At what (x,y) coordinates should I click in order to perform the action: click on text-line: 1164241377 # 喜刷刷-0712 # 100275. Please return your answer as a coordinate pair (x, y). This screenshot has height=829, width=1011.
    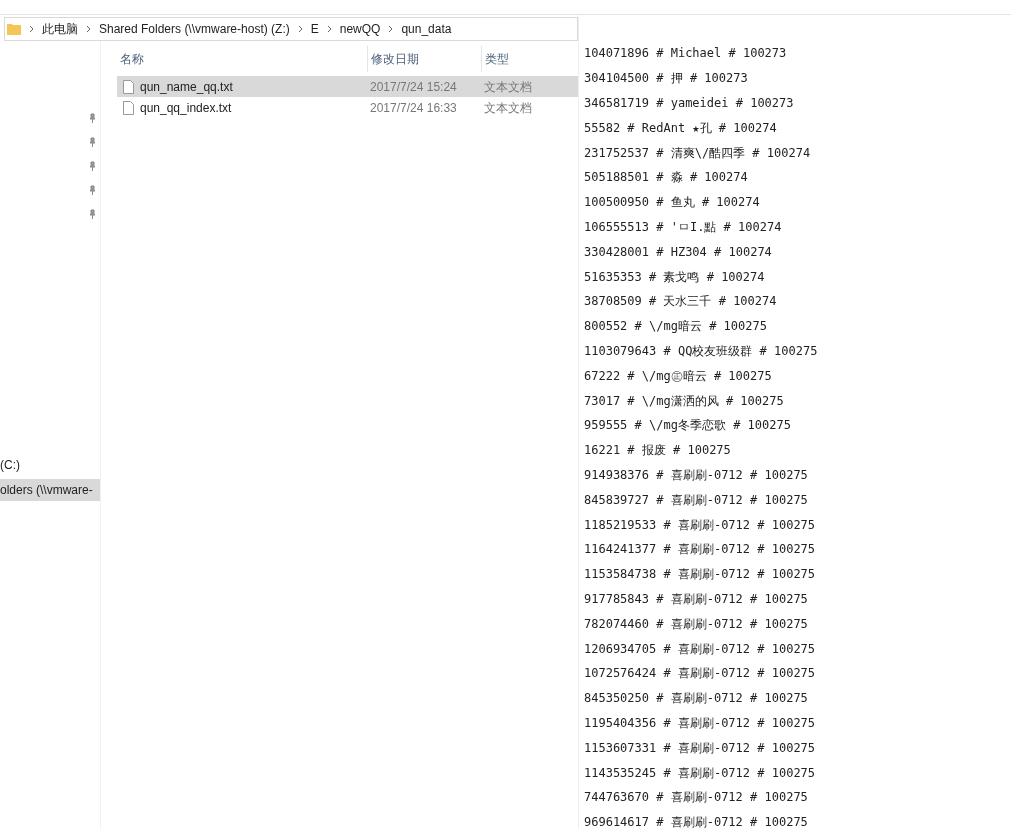
    Looking at the image, I should click on (700, 550).